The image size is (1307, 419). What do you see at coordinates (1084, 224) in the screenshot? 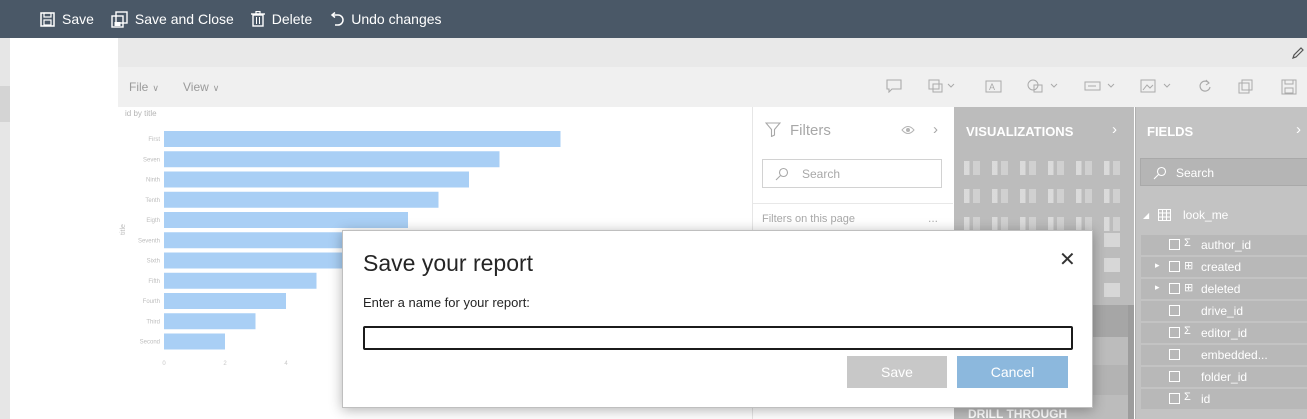
I see `donut-chart-icon` at bounding box center [1084, 224].